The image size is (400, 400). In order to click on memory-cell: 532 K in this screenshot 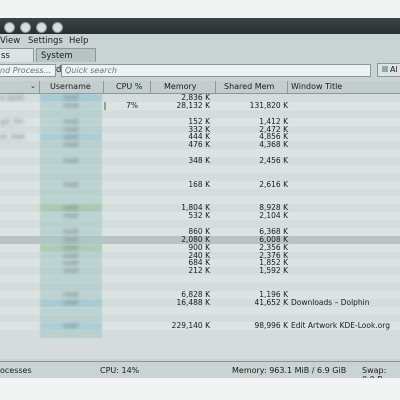, I will do `click(199, 216)`.